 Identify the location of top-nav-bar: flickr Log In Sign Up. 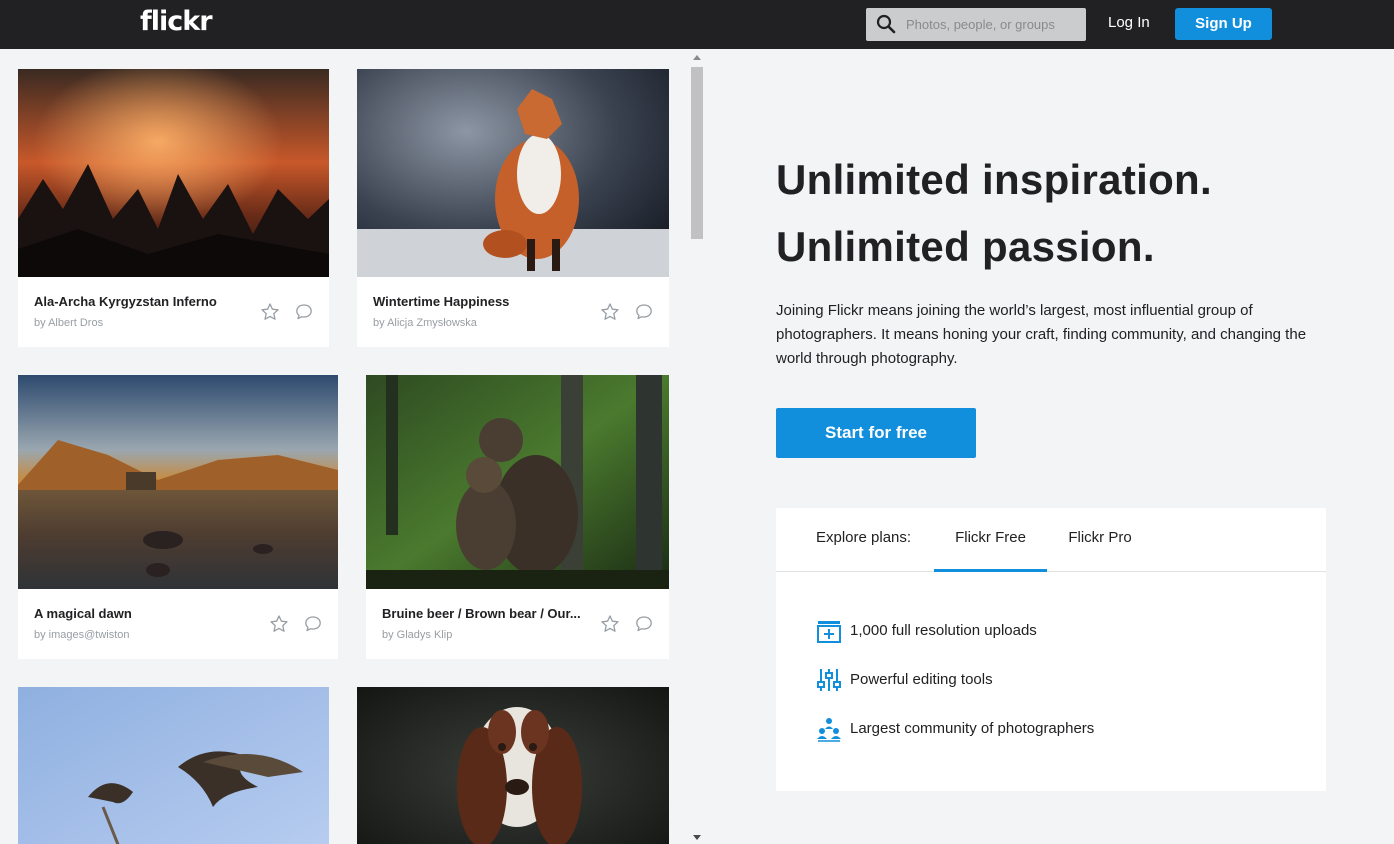
(697, 24).